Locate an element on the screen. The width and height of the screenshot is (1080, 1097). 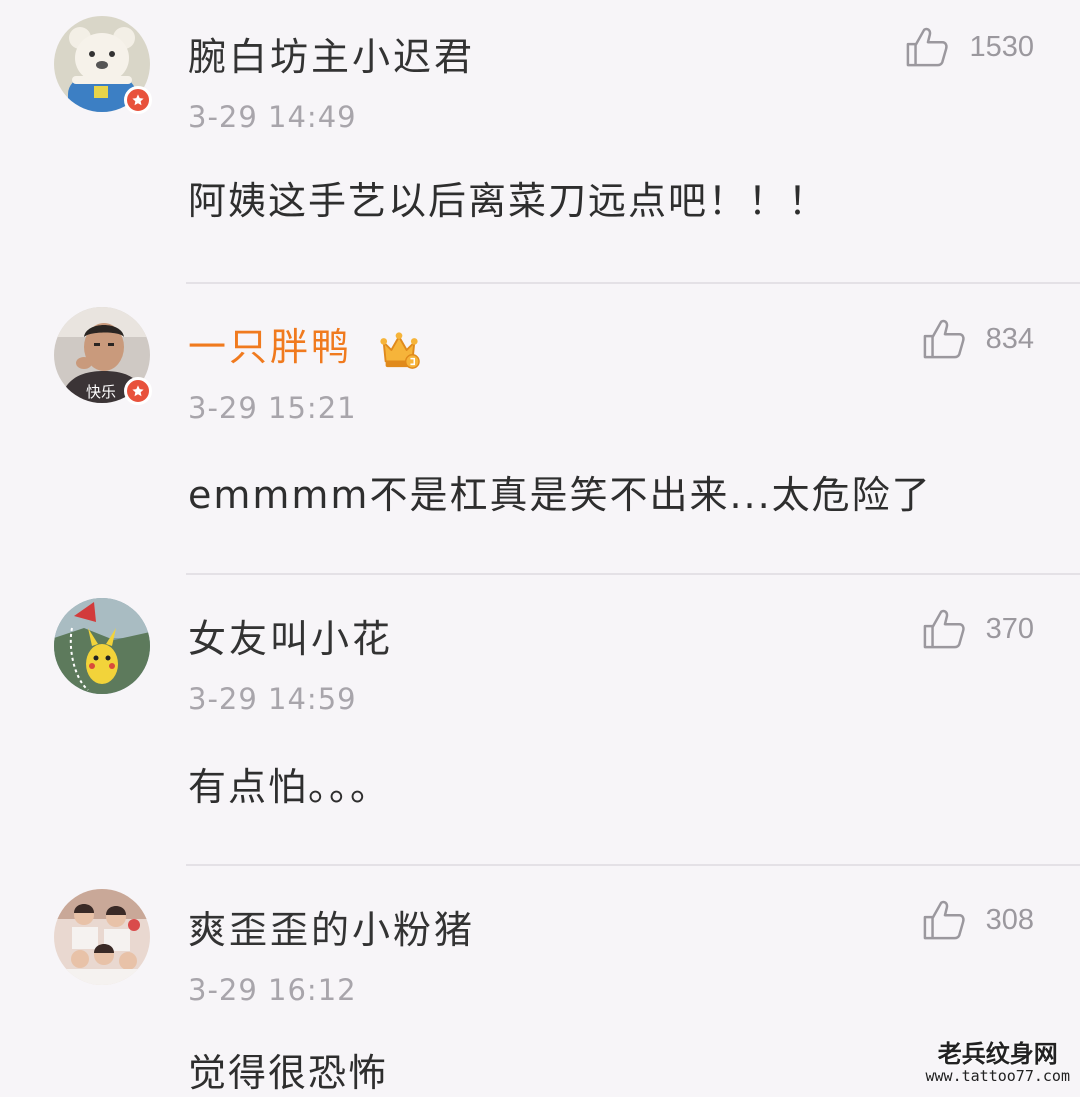
like-count: 834 is located at coordinates (1009, 338).